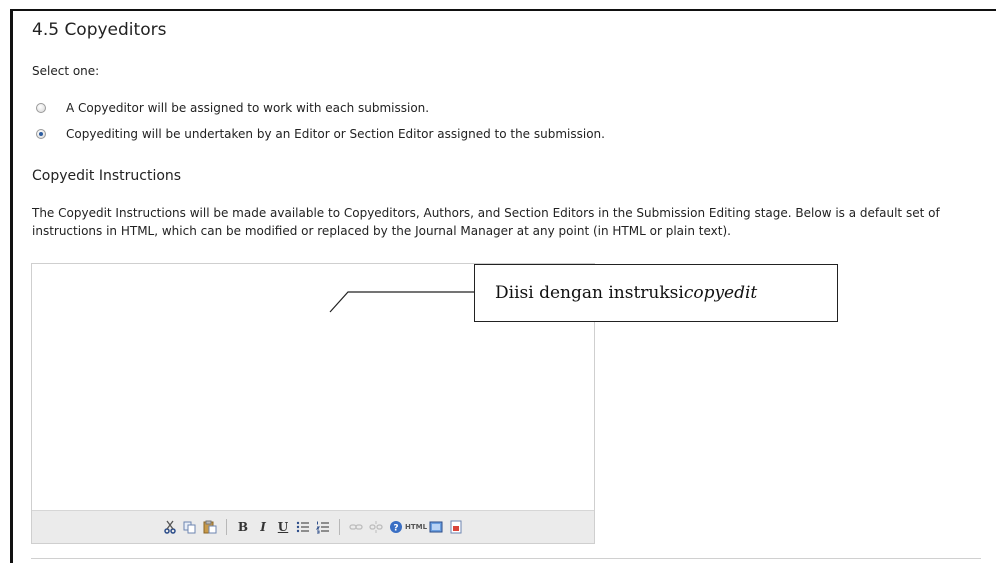  Describe the element at coordinates (11, 286) in the screenshot. I see `frame-left-border` at that location.